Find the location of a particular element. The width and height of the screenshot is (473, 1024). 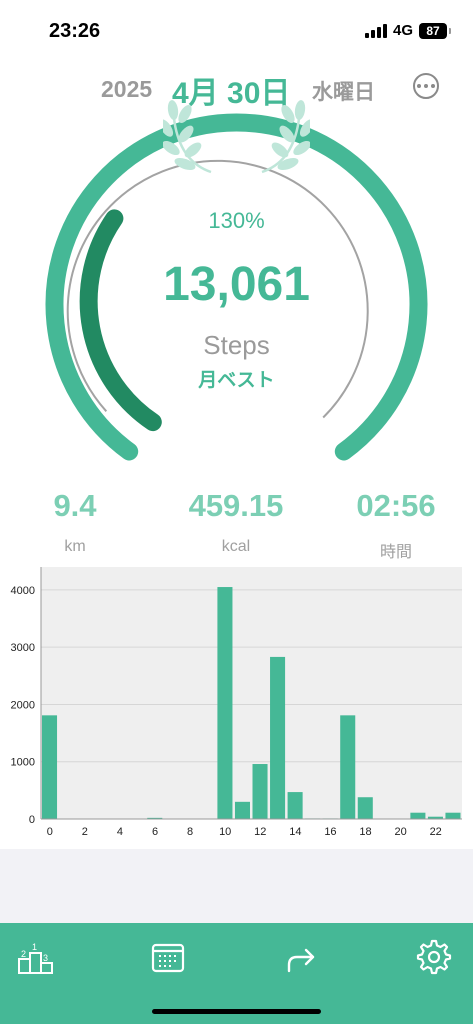

x-tick-label: 8 is located at coordinates (190, 832).